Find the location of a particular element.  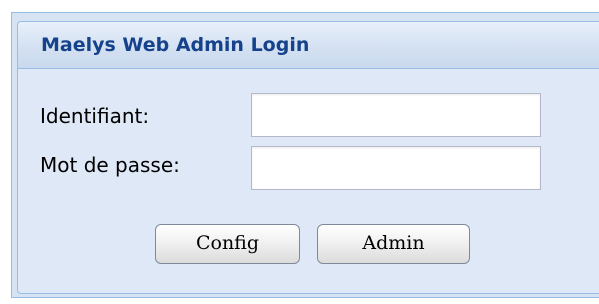

password-label: Mot de passe: is located at coordinates (110, 165).